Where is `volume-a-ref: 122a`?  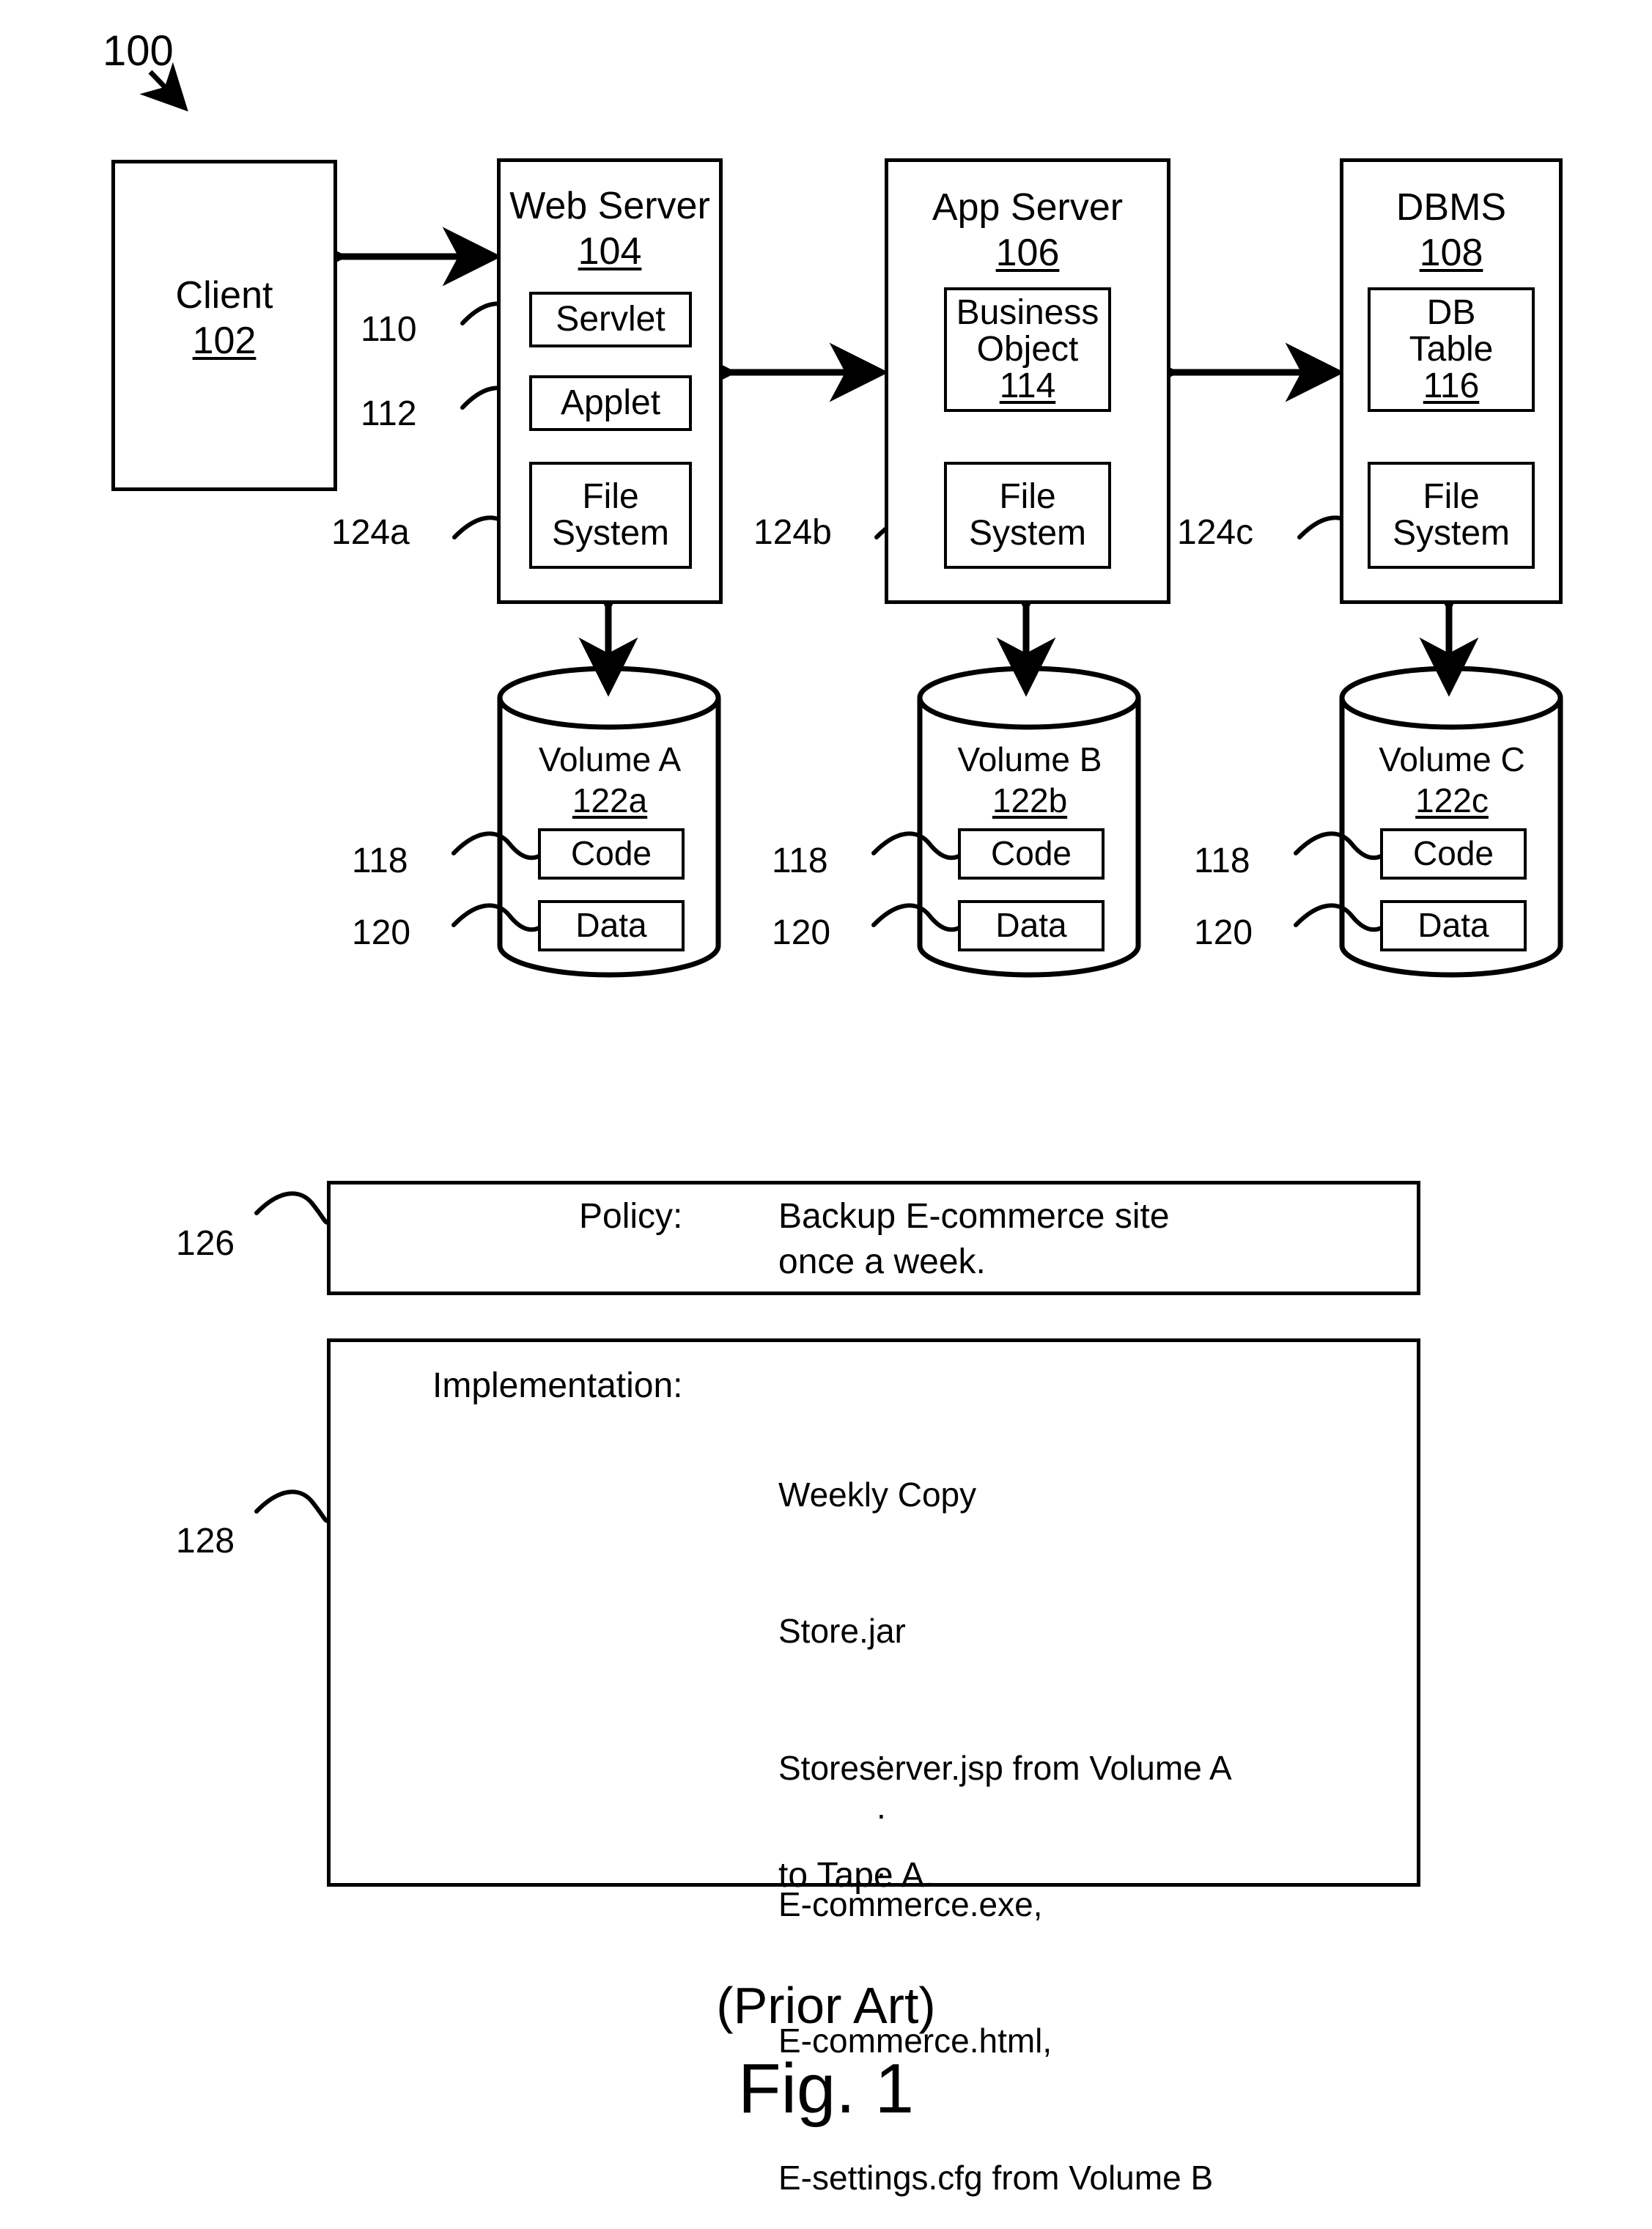 volume-a-ref: 122a is located at coordinates (610, 800).